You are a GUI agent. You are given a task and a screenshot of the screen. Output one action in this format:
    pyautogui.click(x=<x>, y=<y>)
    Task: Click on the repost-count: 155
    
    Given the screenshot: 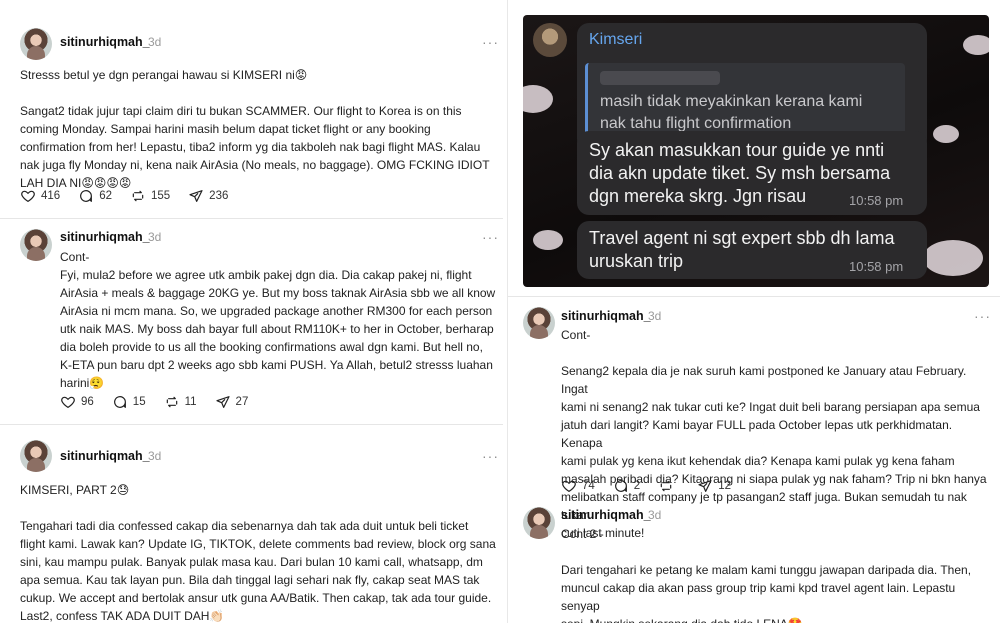 What is the action you would take?
    pyautogui.click(x=160, y=196)
    